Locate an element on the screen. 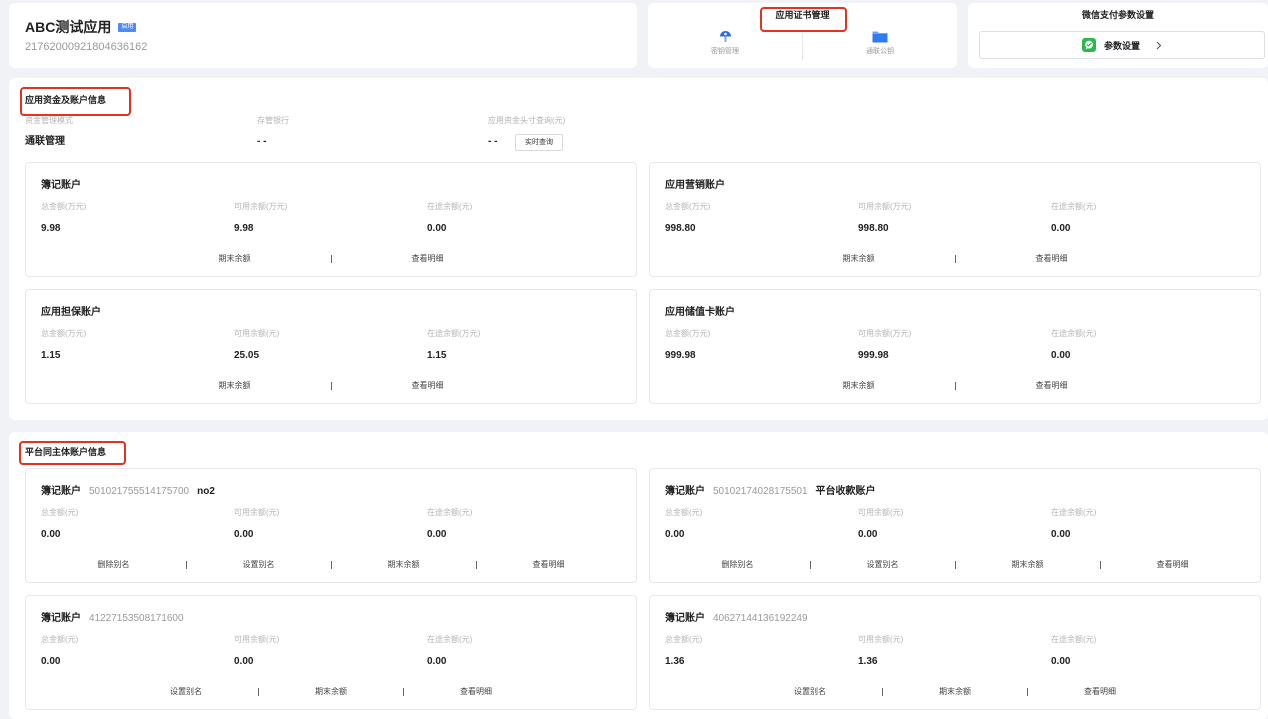 The image size is (1268, 719). account-title: 应用储值卡账户 is located at coordinates (700, 312).